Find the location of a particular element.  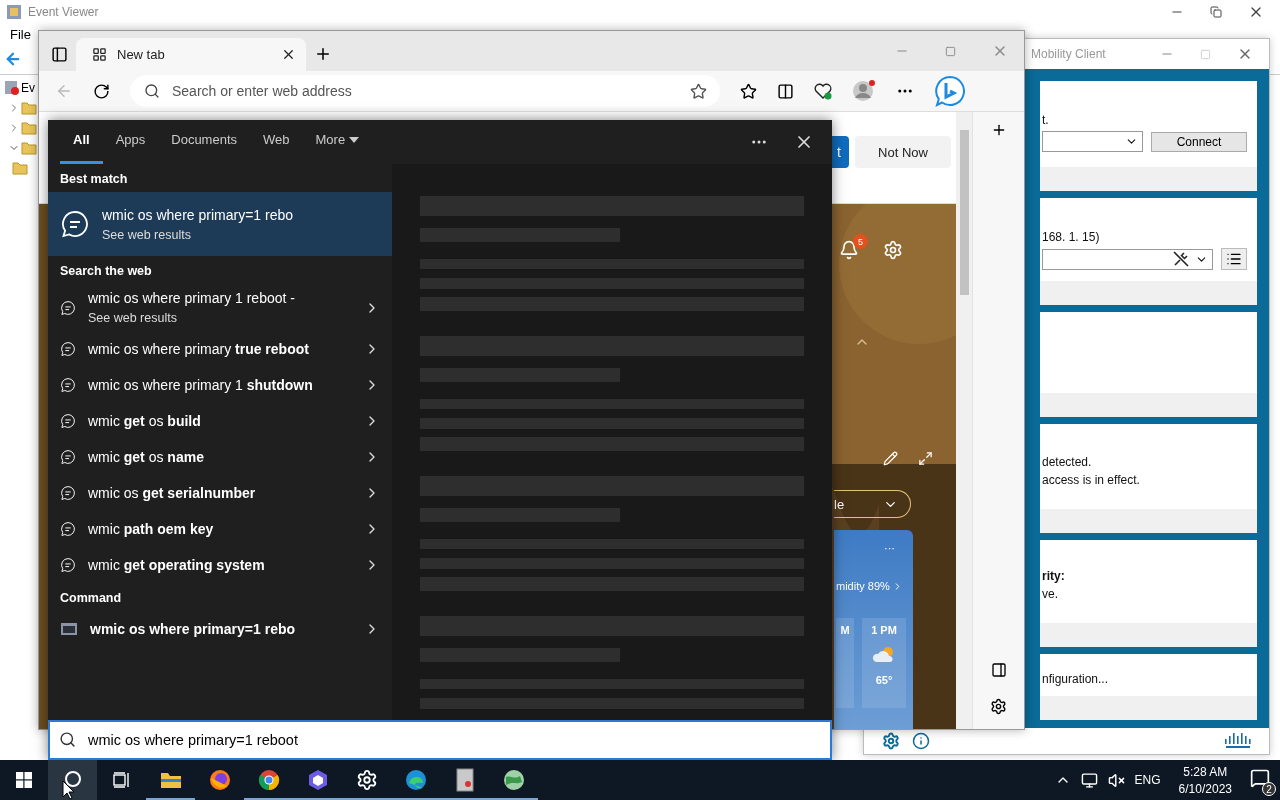

result-title: wmic os where primary=1 rebo is located at coordinates (198, 214).